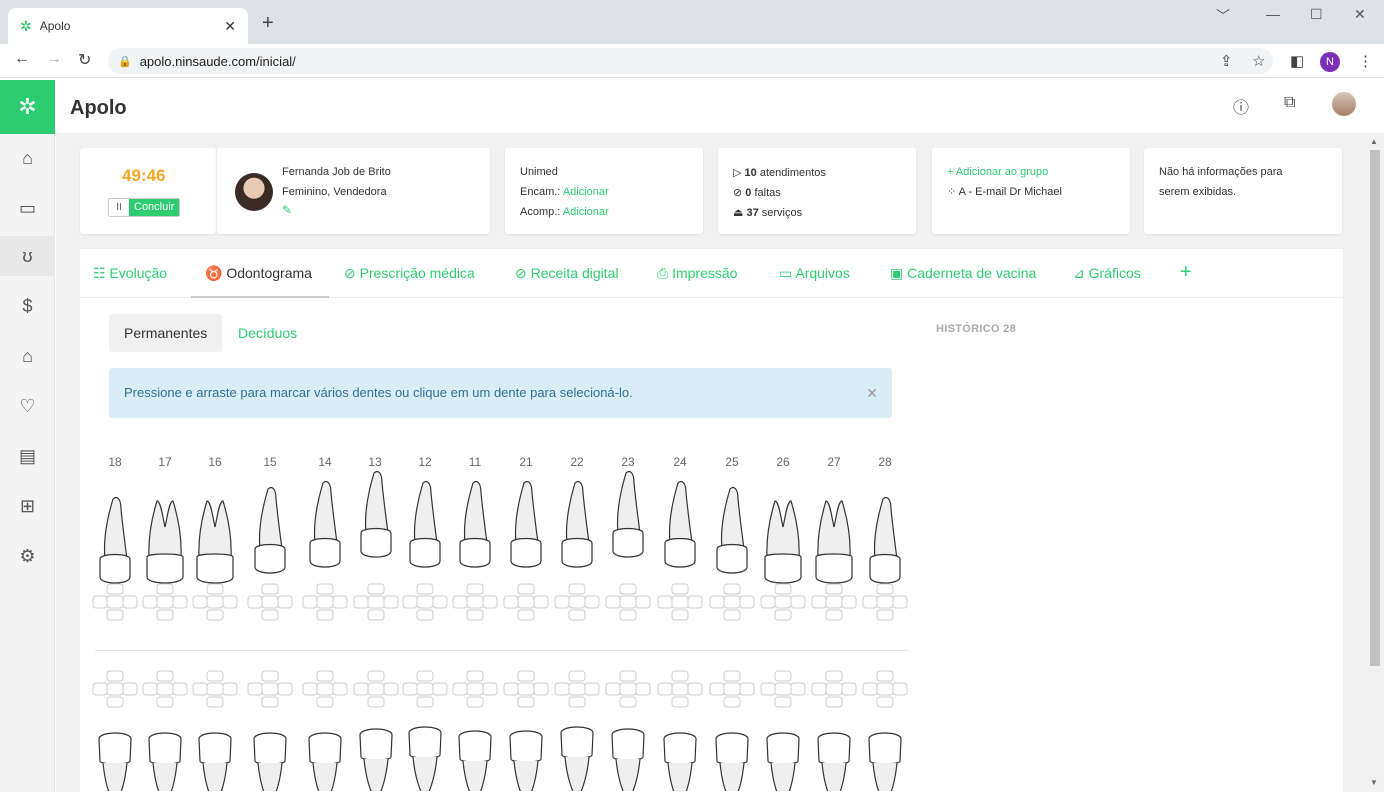 The width and height of the screenshot is (1384, 792). What do you see at coordinates (1258, 61) in the screenshot?
I see `bookmark-star-icon: ☆` at bounding box center [1258, 61].